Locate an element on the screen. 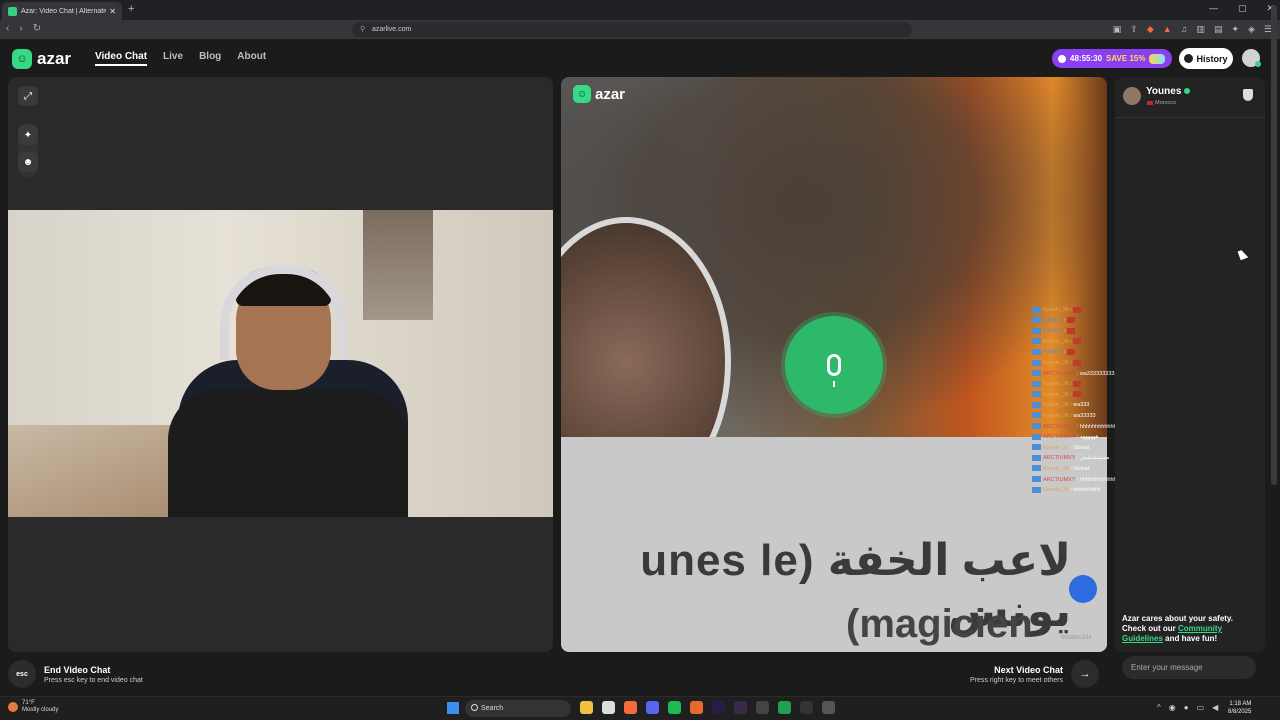 This screenshot has height=720, width=1280. time-text: 1:18 AM is located at coordinates (1240, 704).